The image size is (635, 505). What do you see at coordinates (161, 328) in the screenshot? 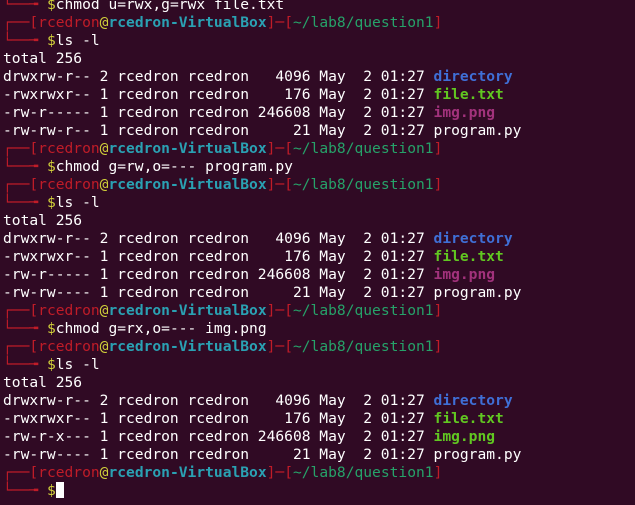
I see `command-text: chmod g=rx,o=--- img.png` at bounding box center [161, 328].